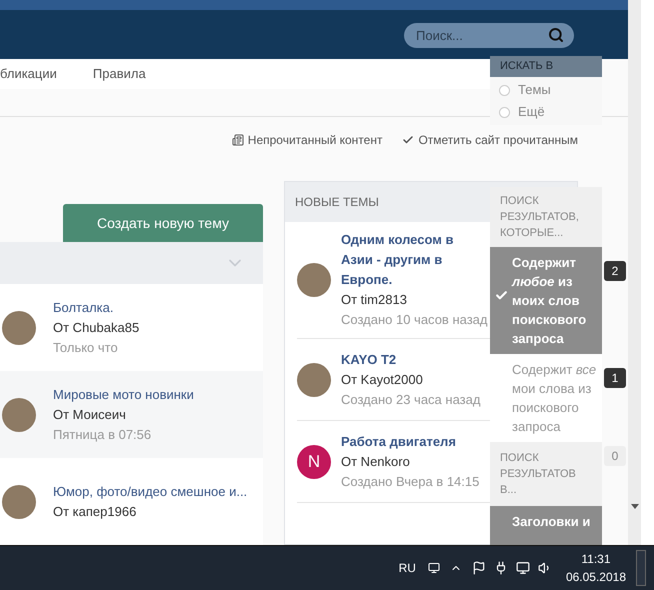 The width and height of the screenshot is (654, 590). I want to click on topic-author: От капер1966, so click(95, 511).